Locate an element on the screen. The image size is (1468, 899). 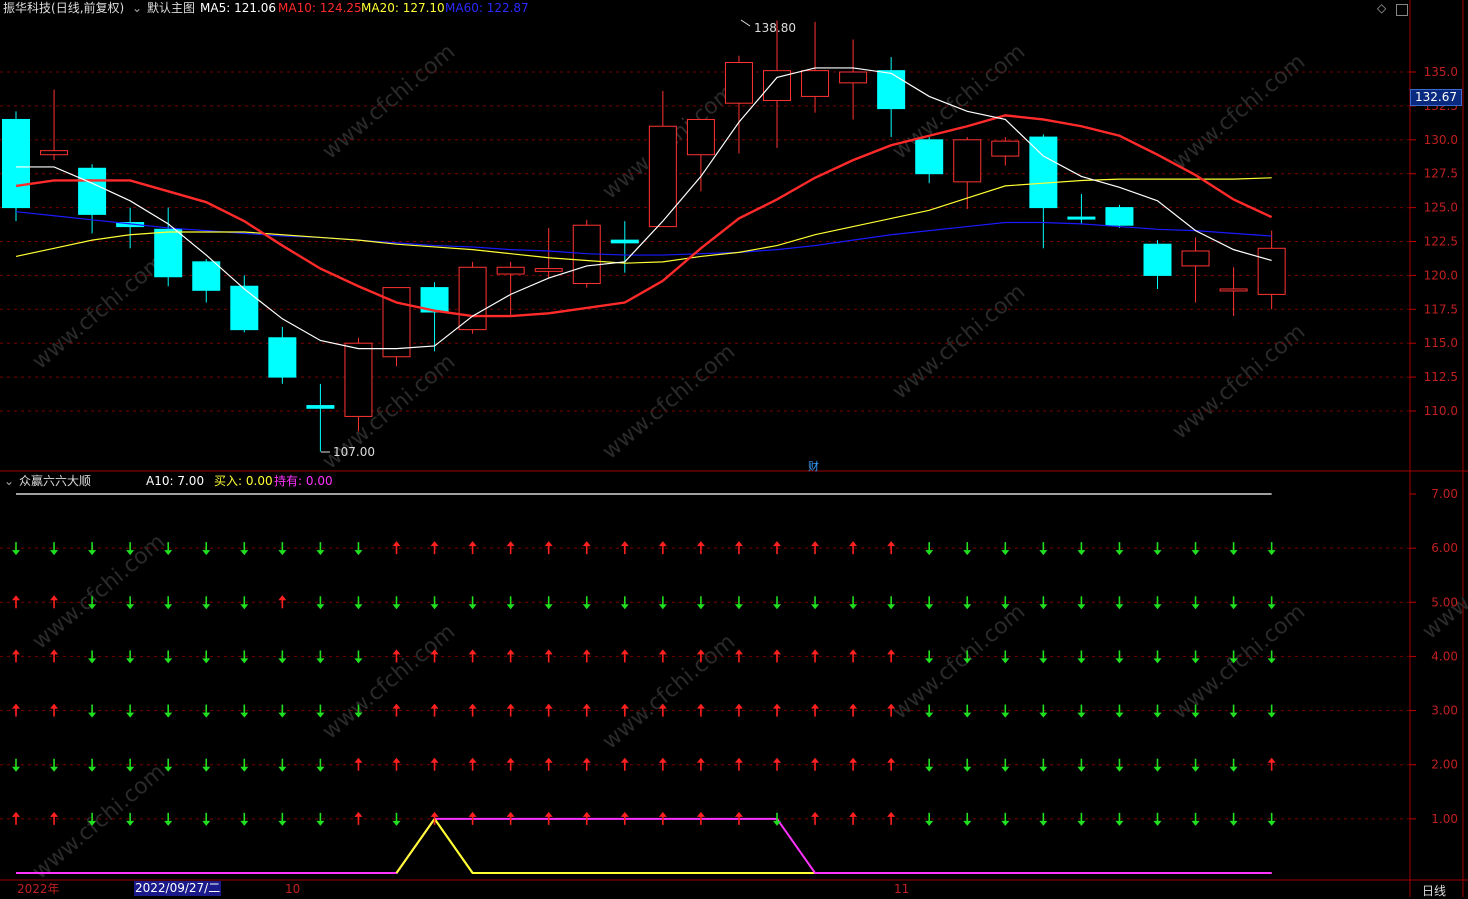
ma10-label: MA10: is located at coordinates (297, 8).